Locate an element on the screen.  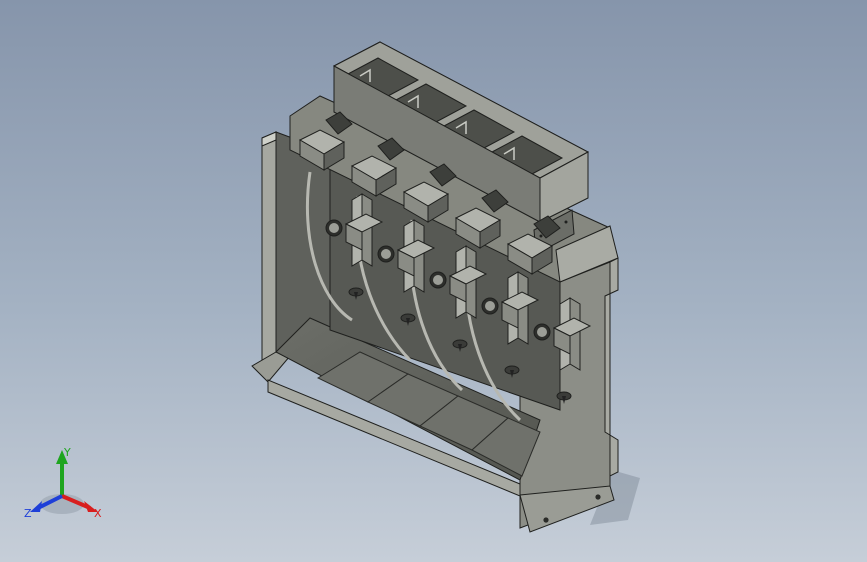
z-axis-arrow-icon is located at coordinates (36, 506).